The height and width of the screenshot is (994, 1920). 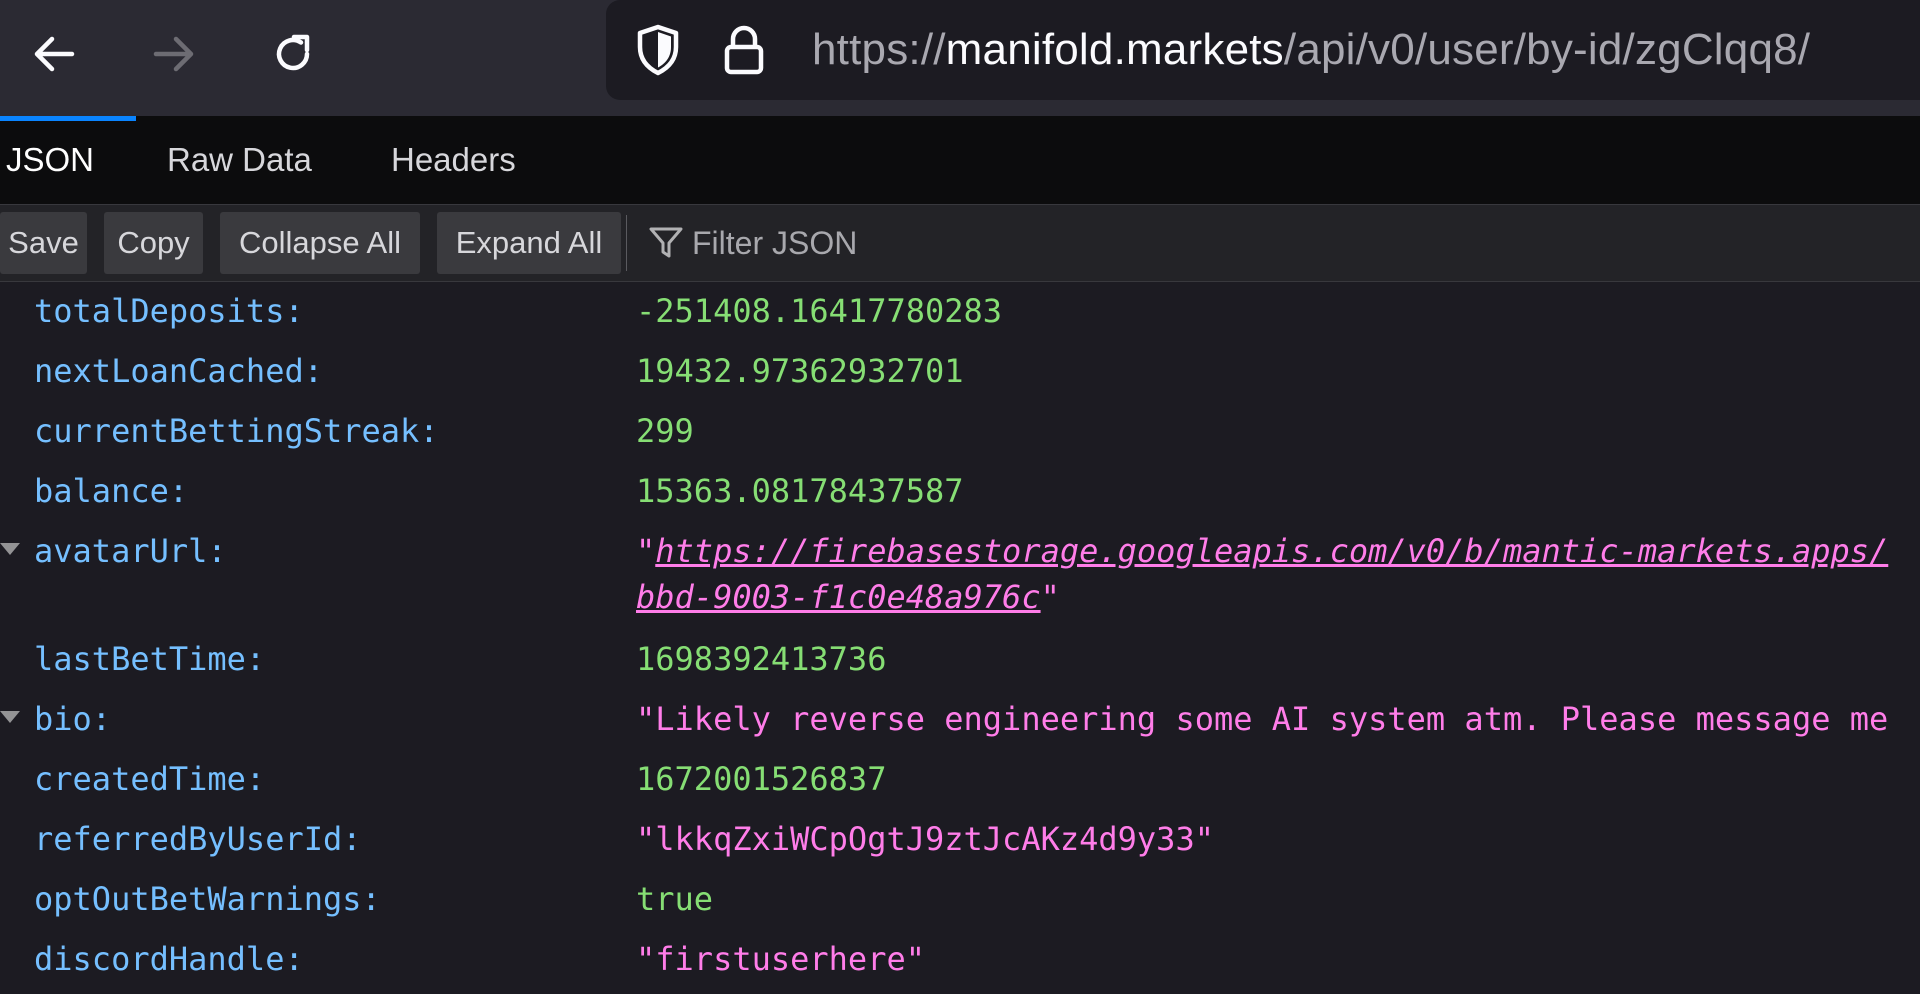 What do you see at coordinates (43, 243) in the screenshot?
I see `save-button: Save` at bounding box center [43, 243].